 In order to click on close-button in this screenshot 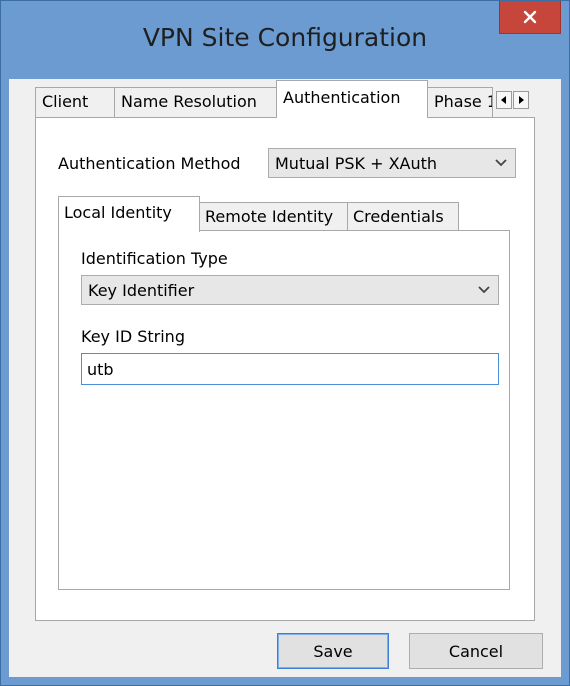, I will do `click(530, 17)`.